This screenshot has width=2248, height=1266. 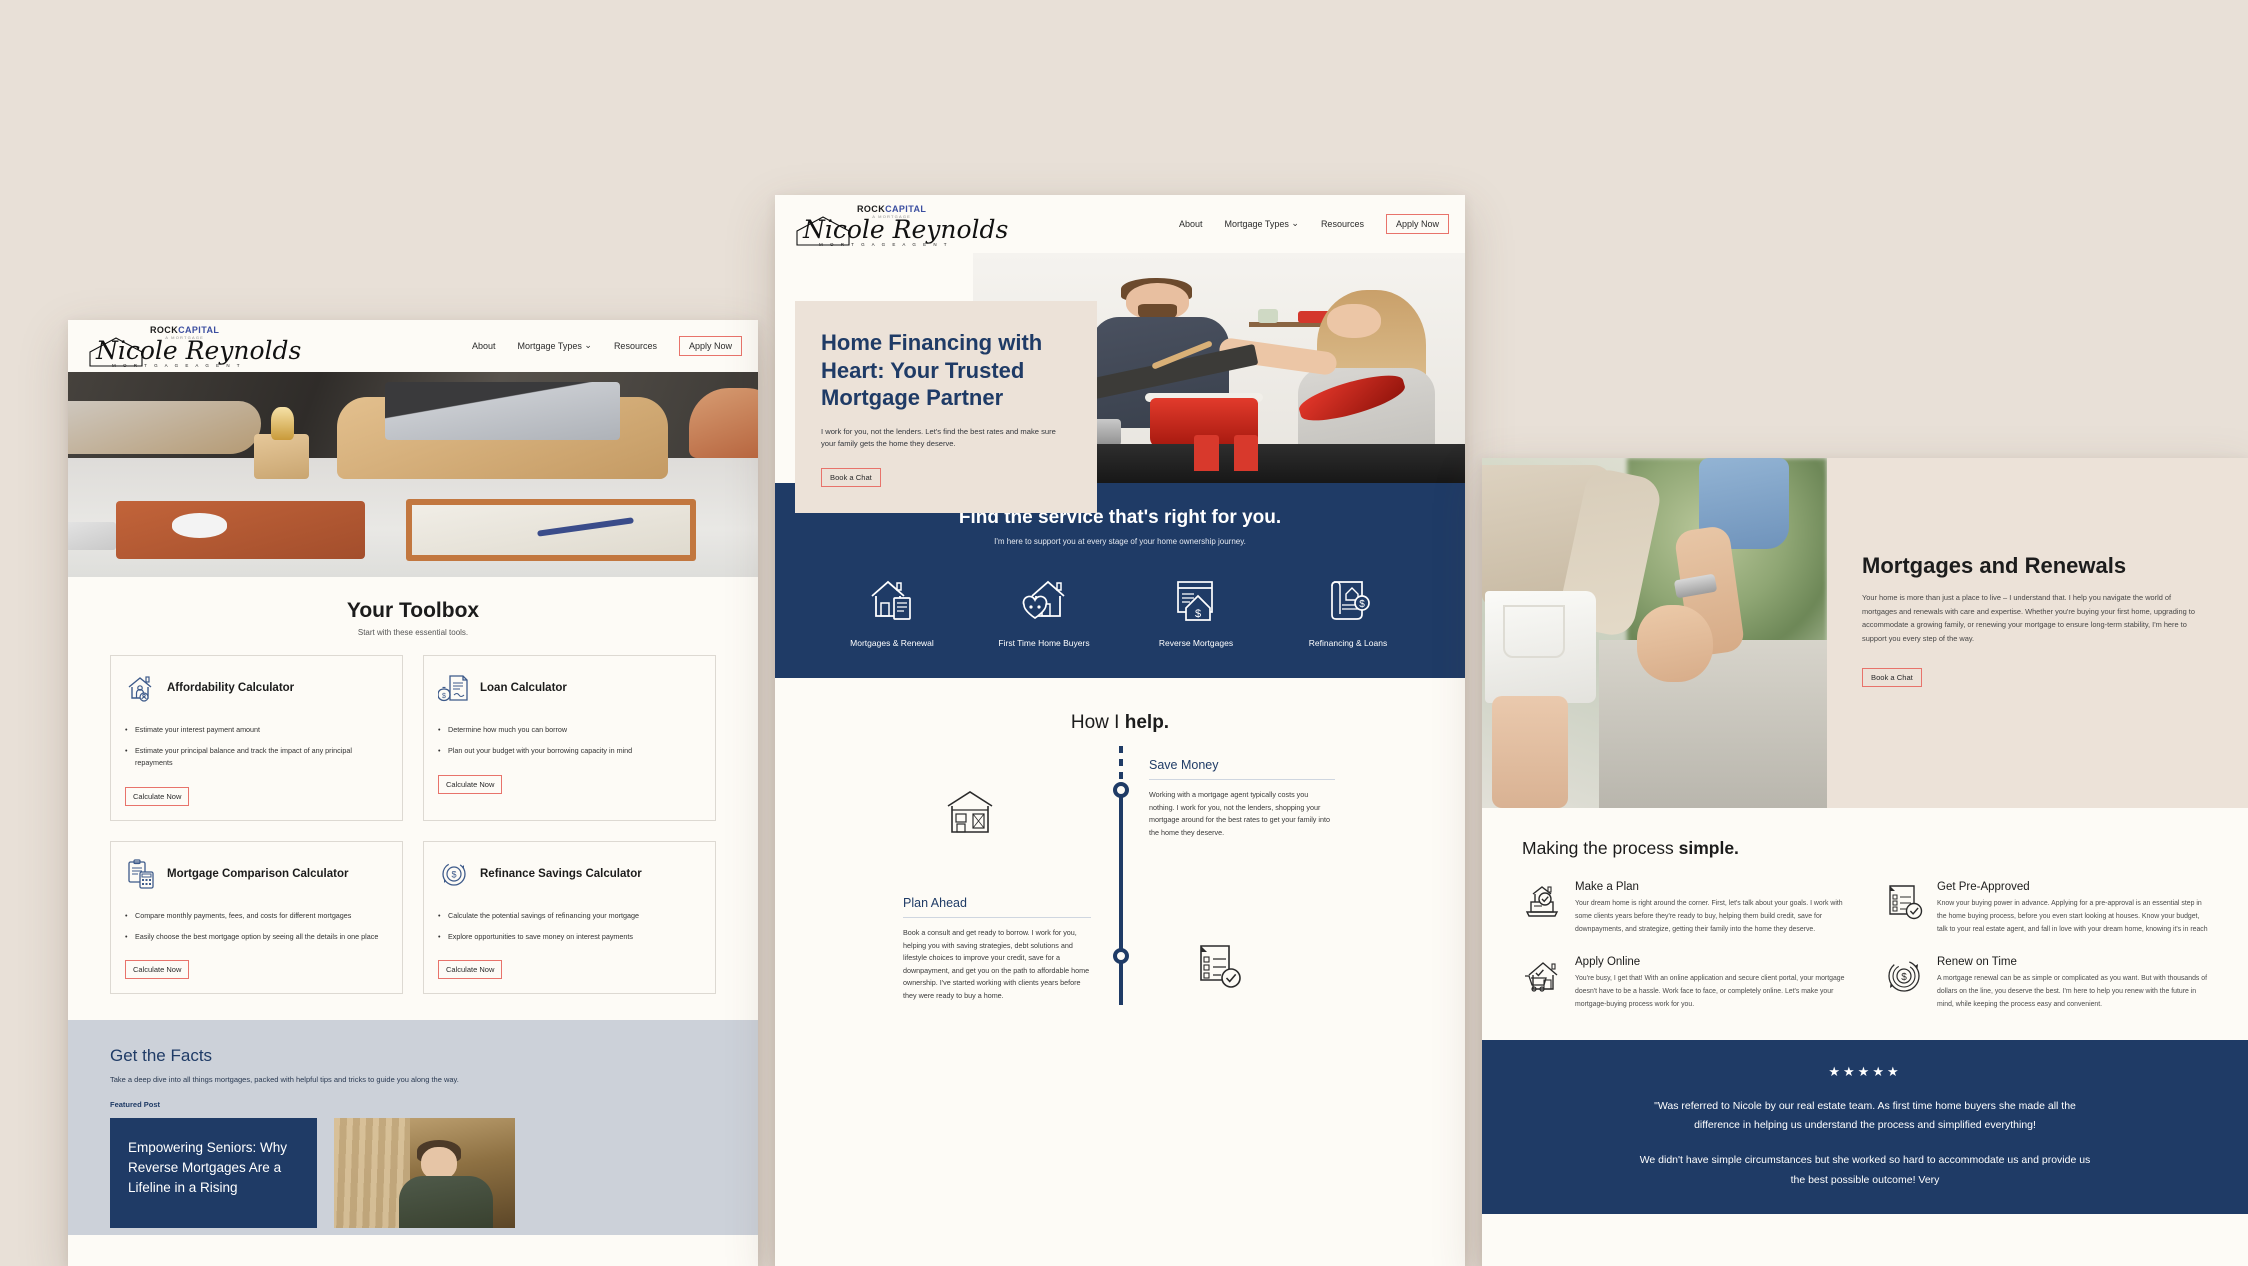 I want to click on service-label: Reverse Mortgages, so click(x=1196, y=643).